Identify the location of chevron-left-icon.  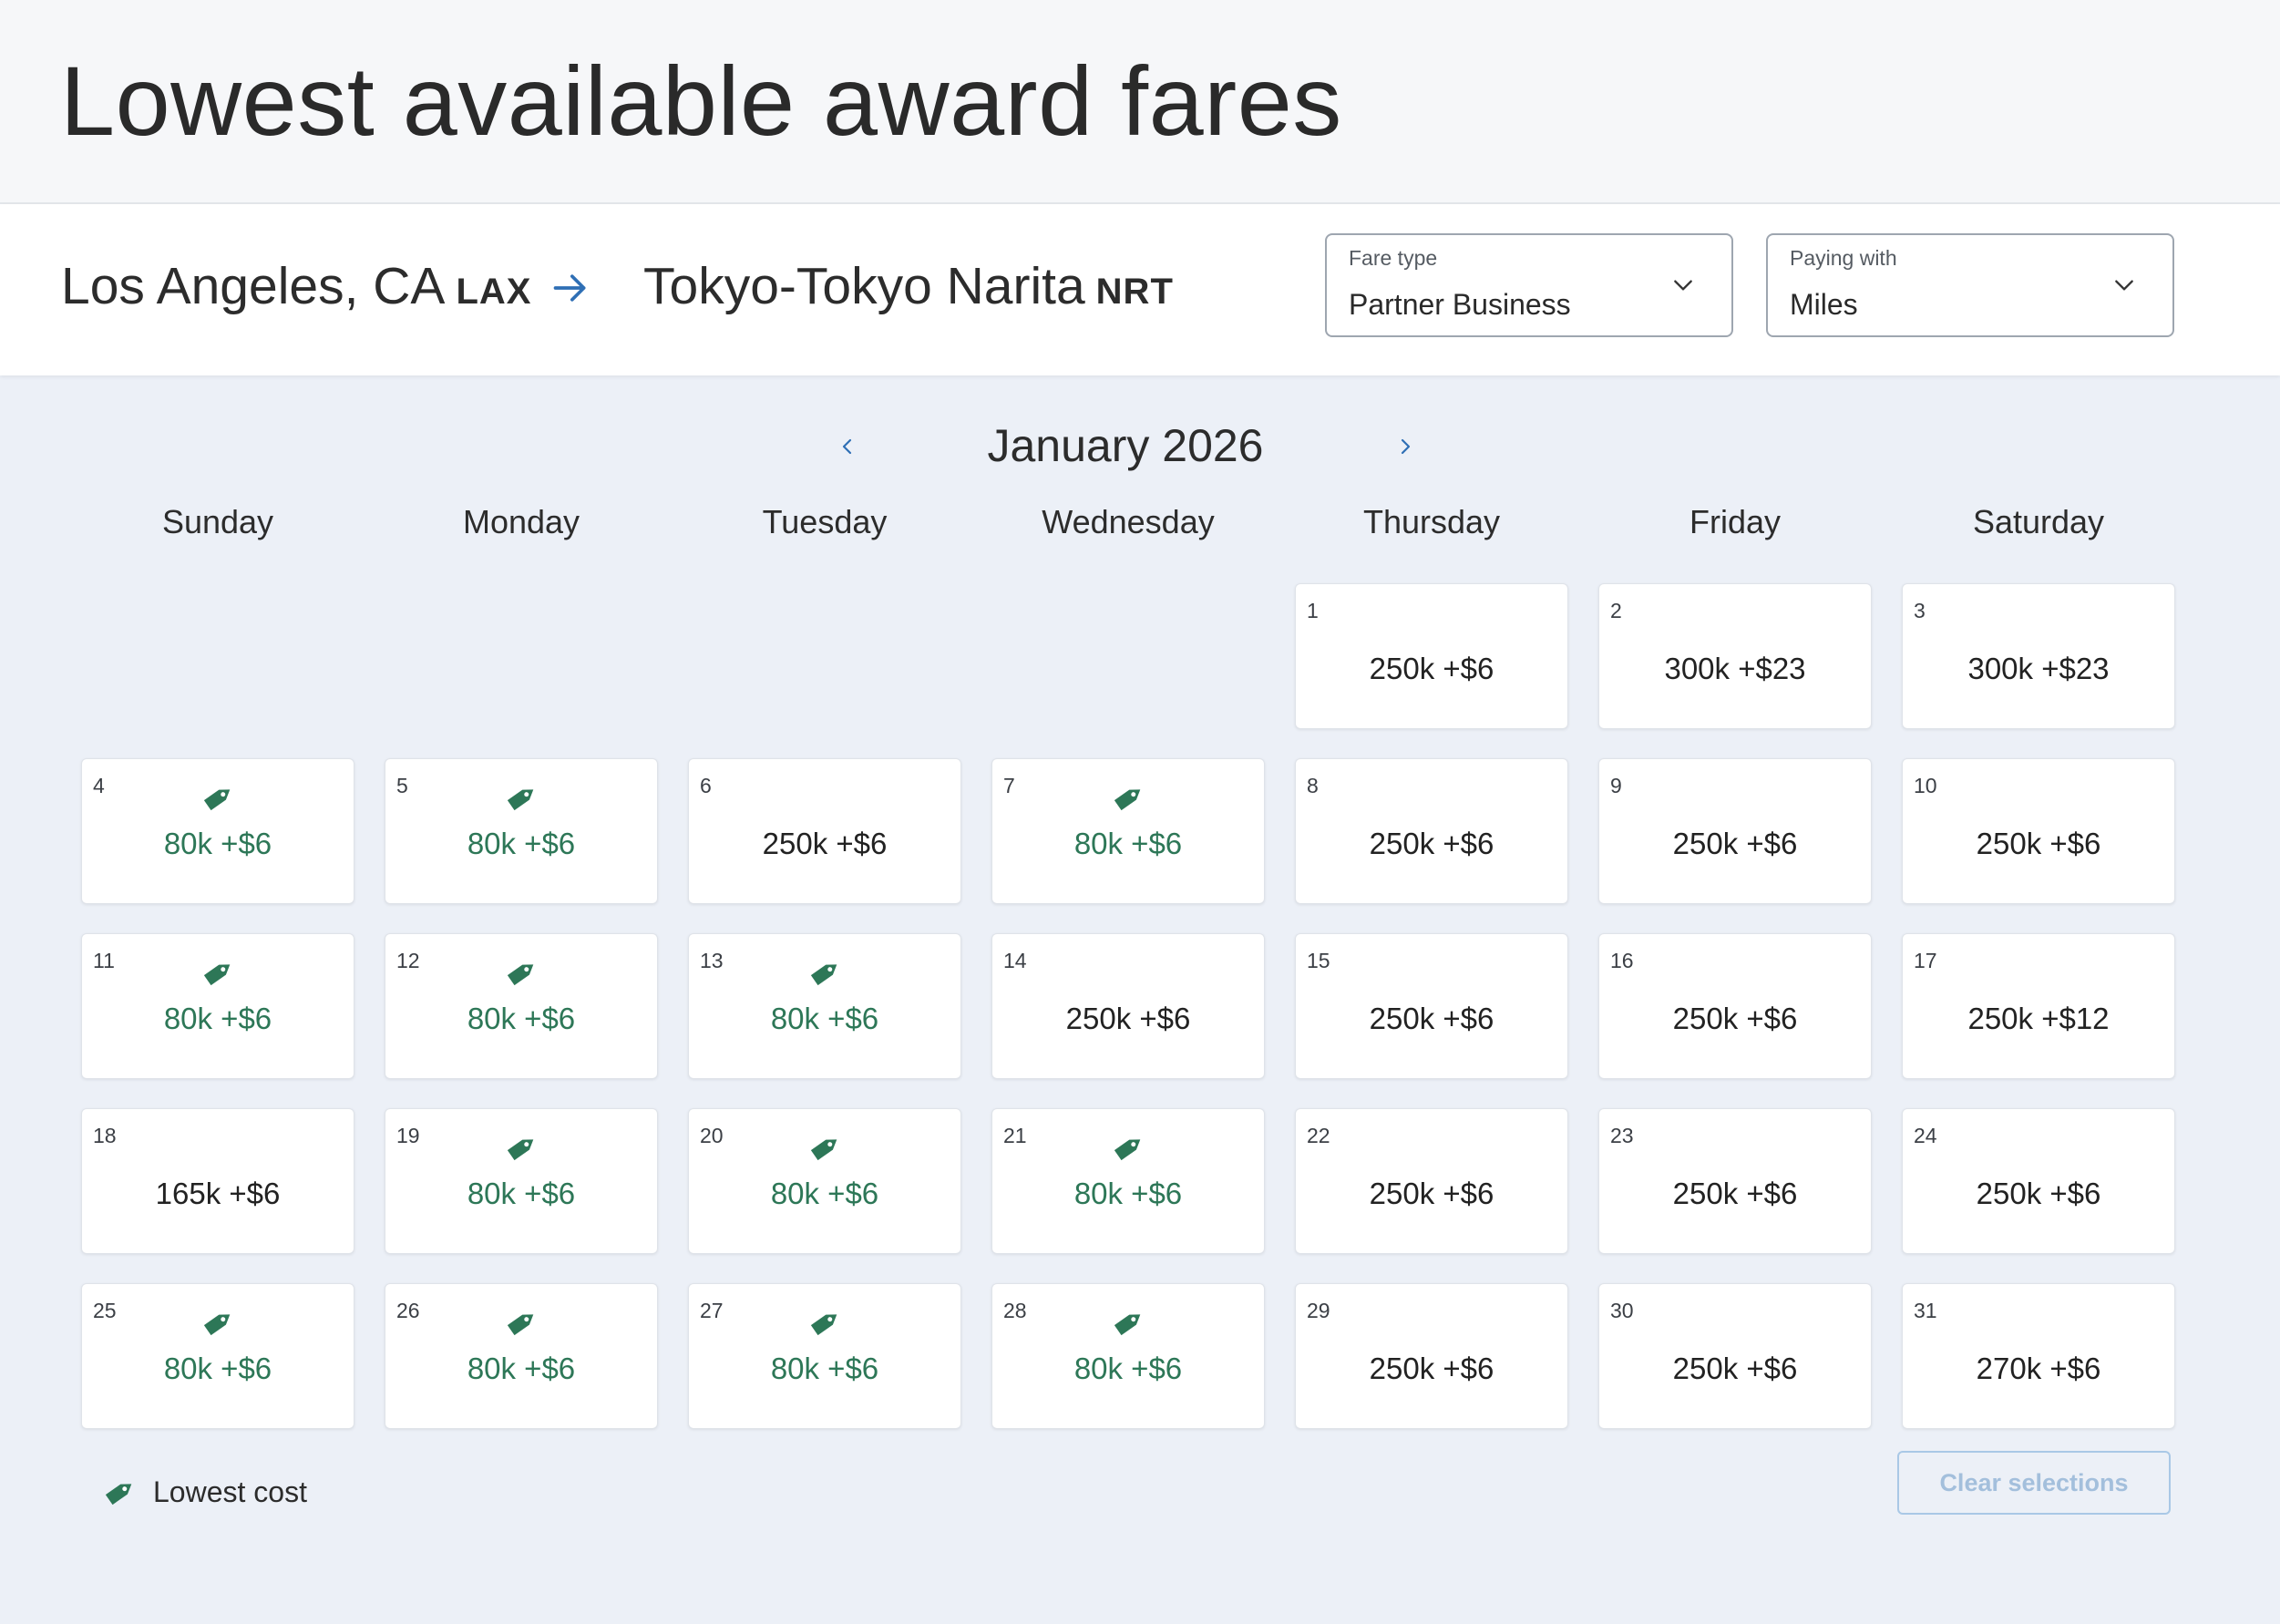
(847, 446).